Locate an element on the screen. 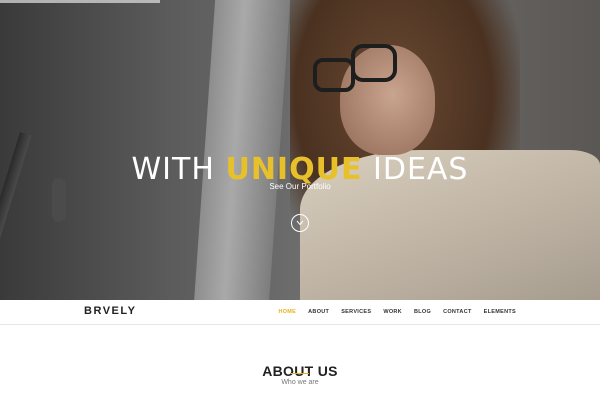 This screenshot has width=600, height=400. top-progress-bar is located at coordinates (80, 1).